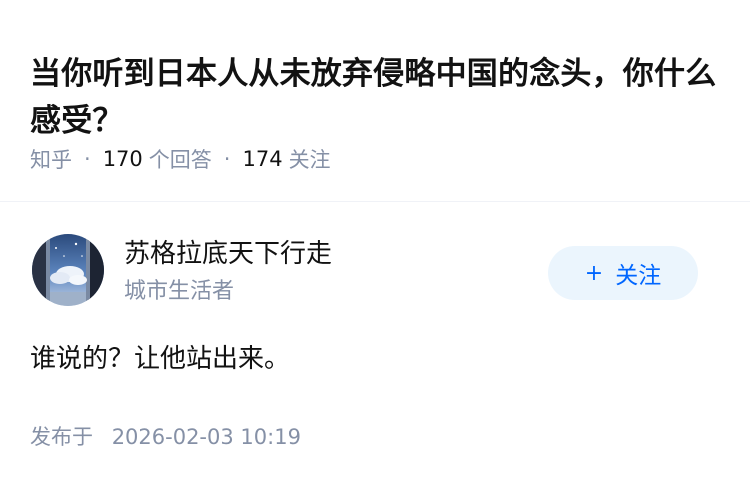 The height and width of the screenshot is (490, 750). What do you see at coordinates (61, 437) in the screenshot?
I see `published-label: 发布于` at bounding box center [61, 437].